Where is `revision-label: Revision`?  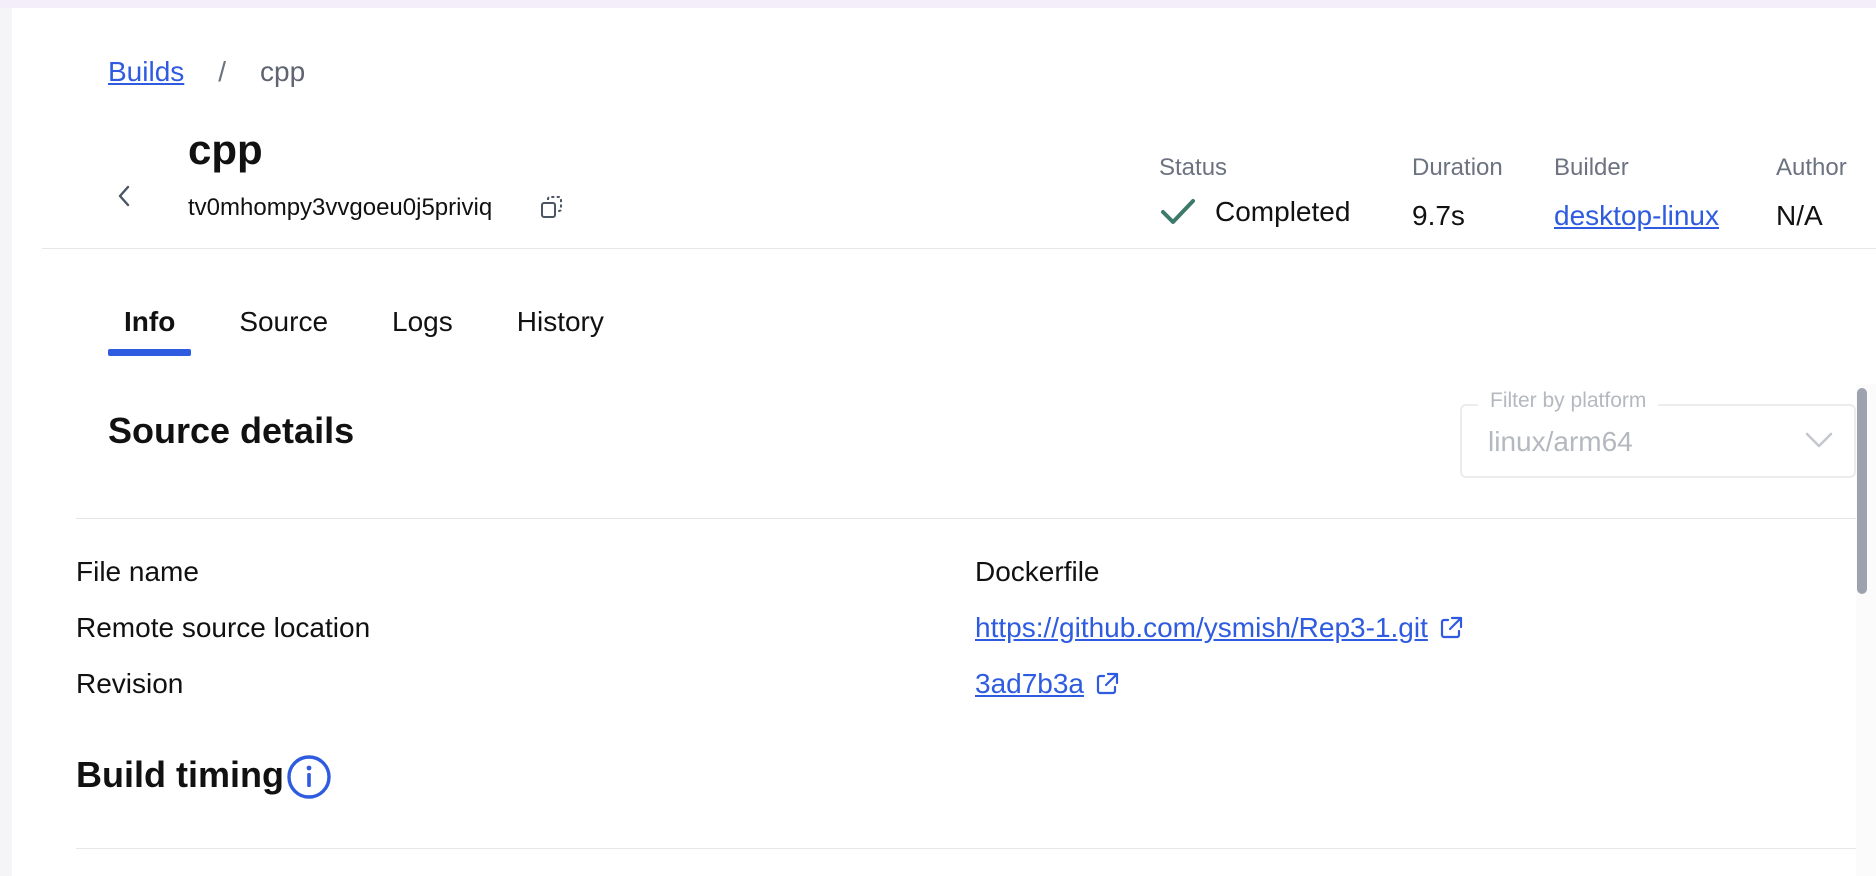
revision-label: Revision is located at coordinates (130, 683).